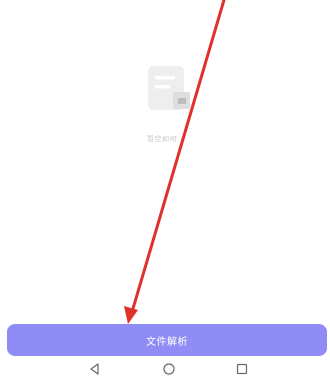 The width and height of the screenshot is (330, 381). What do you see at coordinates (167, 340) in the screenshot?
I see `file-parse-button: 文件解析` at bounding box center [167, 340].